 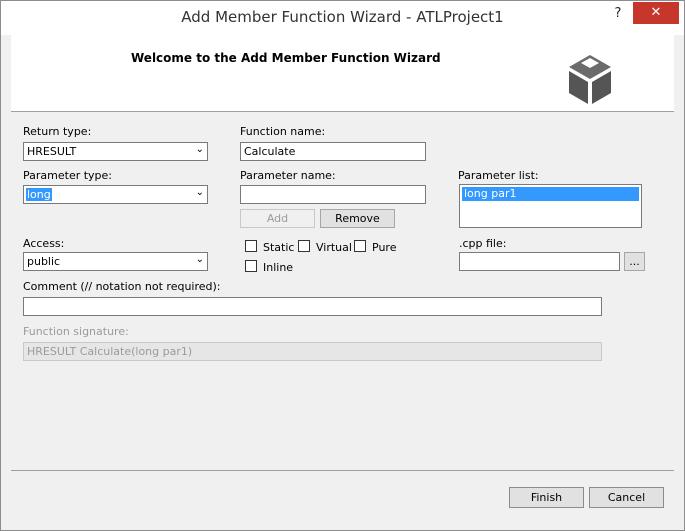 I want to click on comment-label: Comment (// notation not required):, so click(x=122, y=286).